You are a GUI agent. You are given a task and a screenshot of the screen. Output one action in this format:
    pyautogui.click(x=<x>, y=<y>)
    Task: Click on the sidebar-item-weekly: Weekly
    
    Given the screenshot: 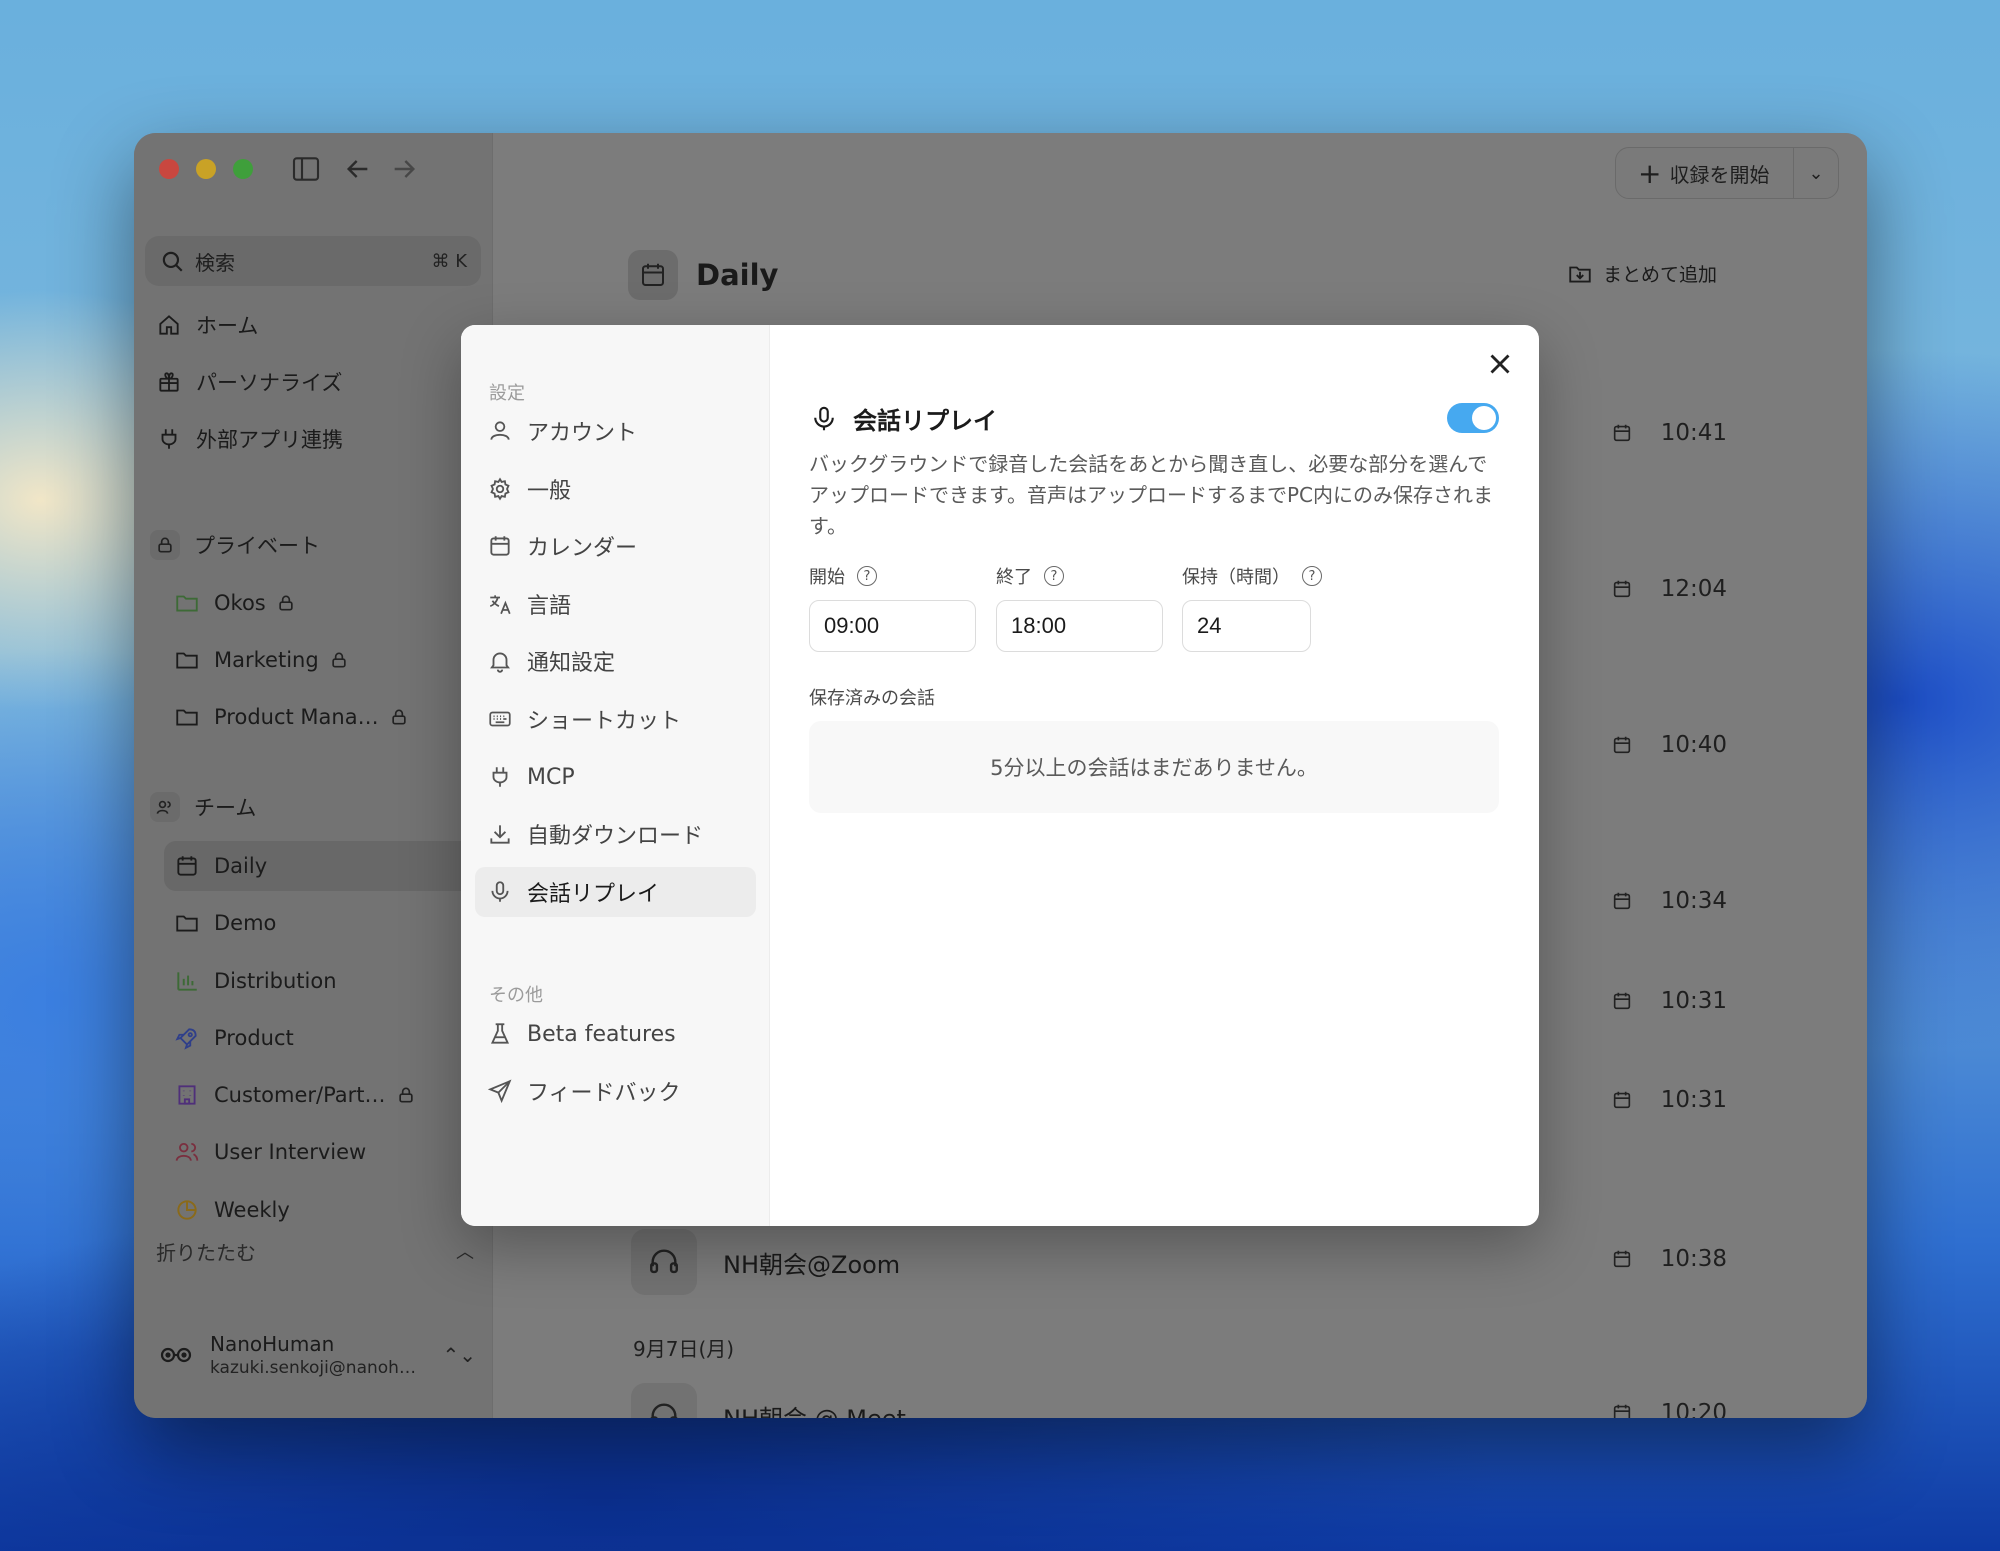 What is the action you would take?
    pyautogui.click(x=325, y=1210)
    